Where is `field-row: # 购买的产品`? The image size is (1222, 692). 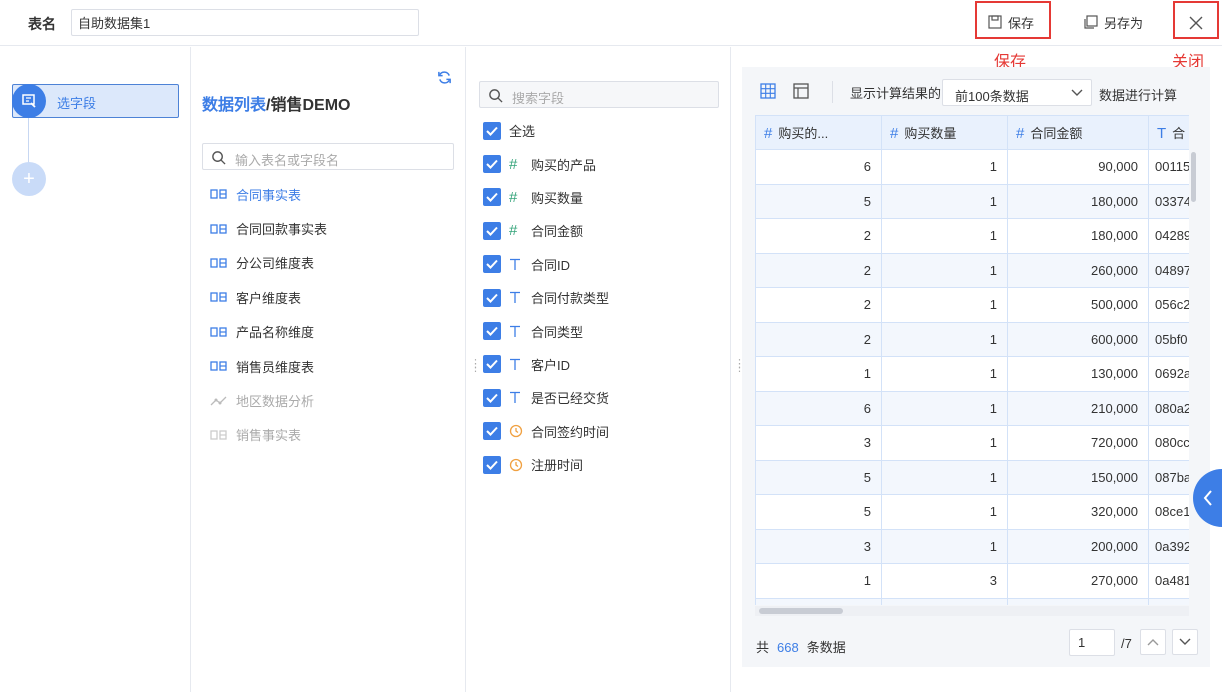
field-row: # 购买的产品 is located at coordinates (546, 163).